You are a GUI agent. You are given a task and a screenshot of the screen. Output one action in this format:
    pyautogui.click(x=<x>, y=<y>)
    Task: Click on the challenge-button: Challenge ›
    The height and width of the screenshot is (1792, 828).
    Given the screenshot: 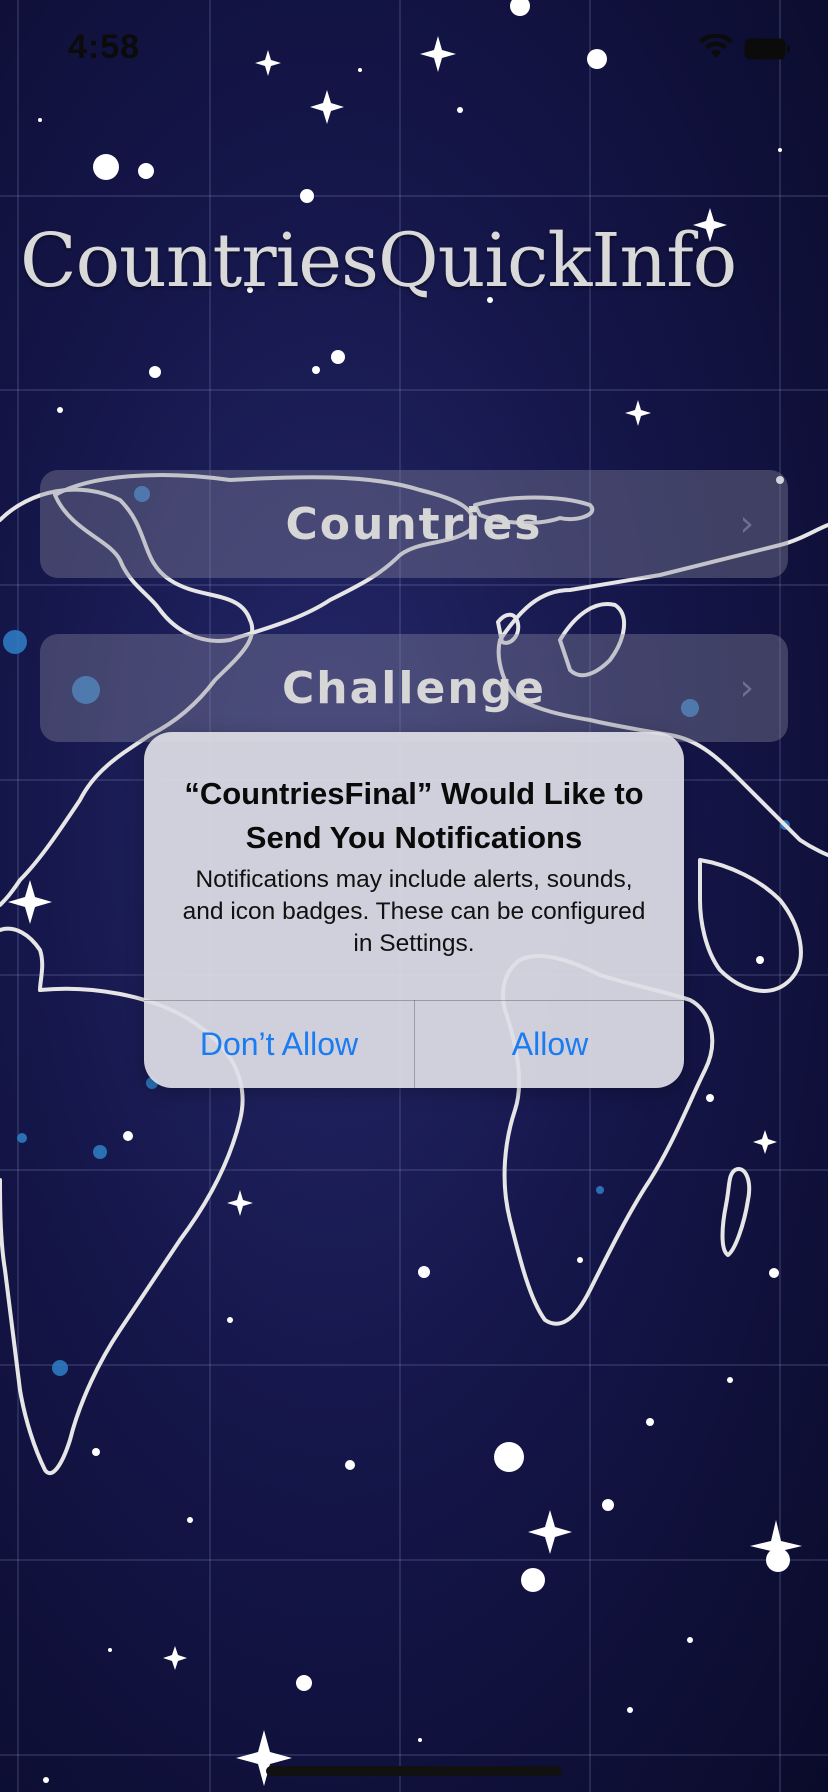 What is the action you would take?
    pyautogui.click(x=414, y=688)
    